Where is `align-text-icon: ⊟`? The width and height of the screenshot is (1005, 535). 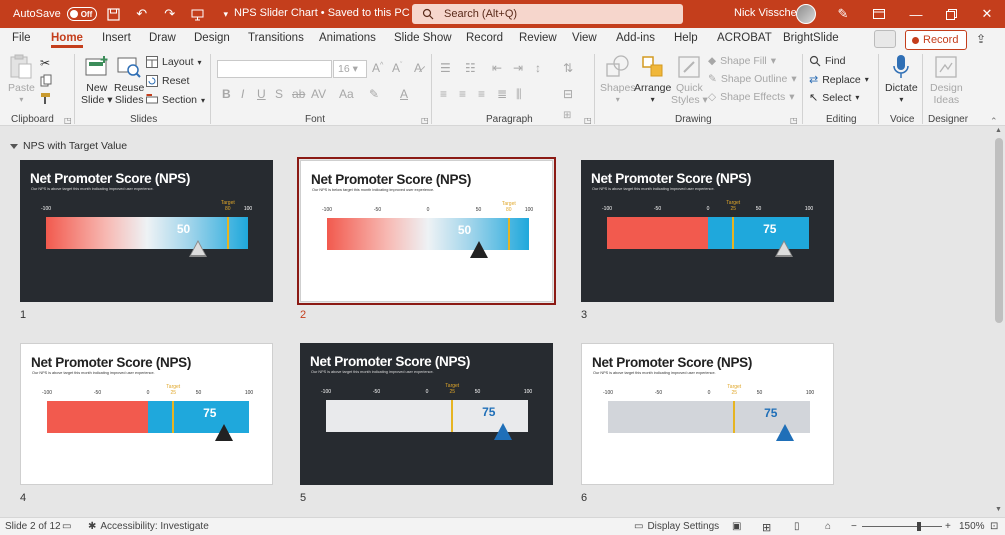
align-text-icon: ⊟ is located at coordinates (568, 94).